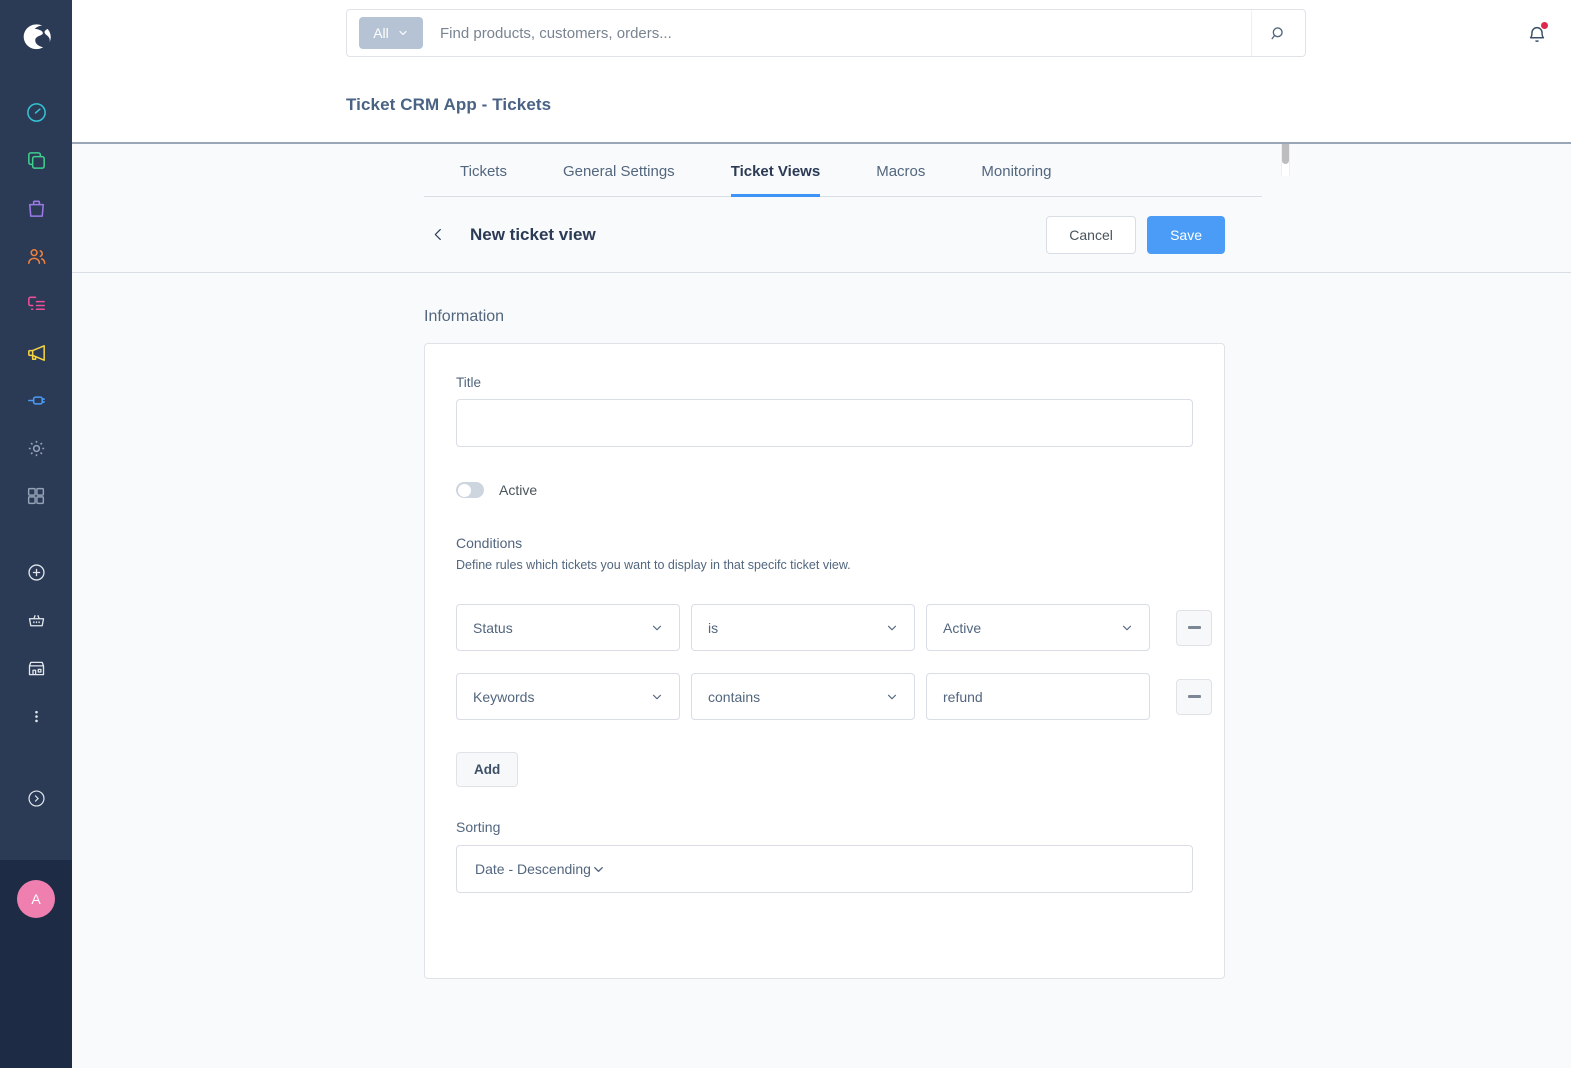 This screenshot has height=1068, width=1571. I want to click on condition-field-select: Keywords, so click(568, 696).